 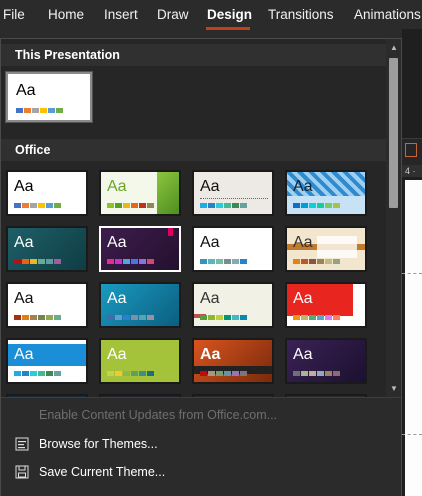 I want to click on theme-thumb-integral: Aa, so click(x=233, y=193).